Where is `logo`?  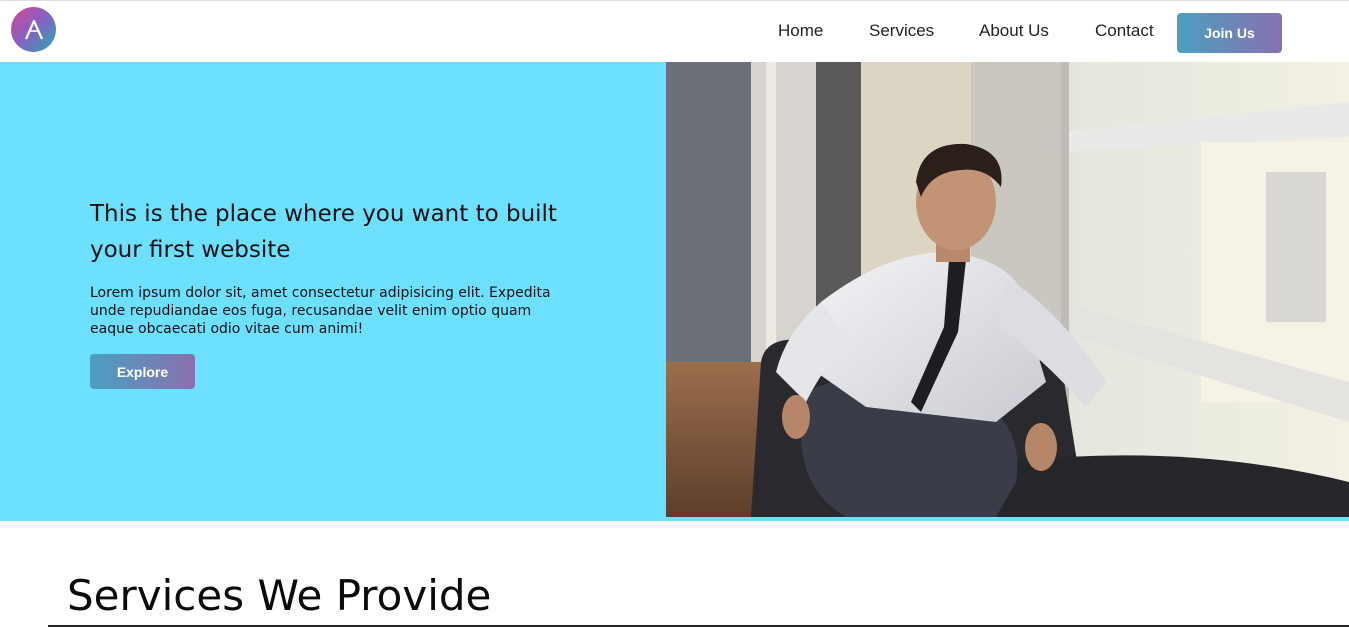 logo is located at coordinates (33, 29).